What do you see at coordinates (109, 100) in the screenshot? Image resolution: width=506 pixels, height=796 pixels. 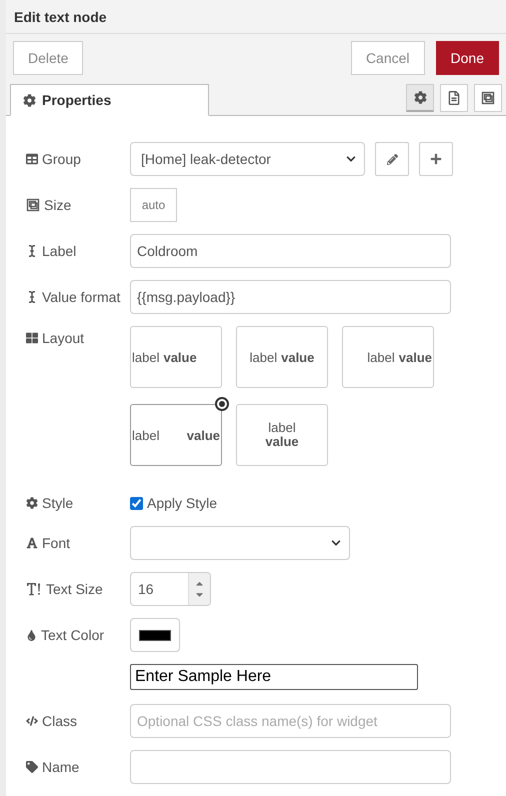 I see `properties-tab: Properties` at bounding box center [109, 100].